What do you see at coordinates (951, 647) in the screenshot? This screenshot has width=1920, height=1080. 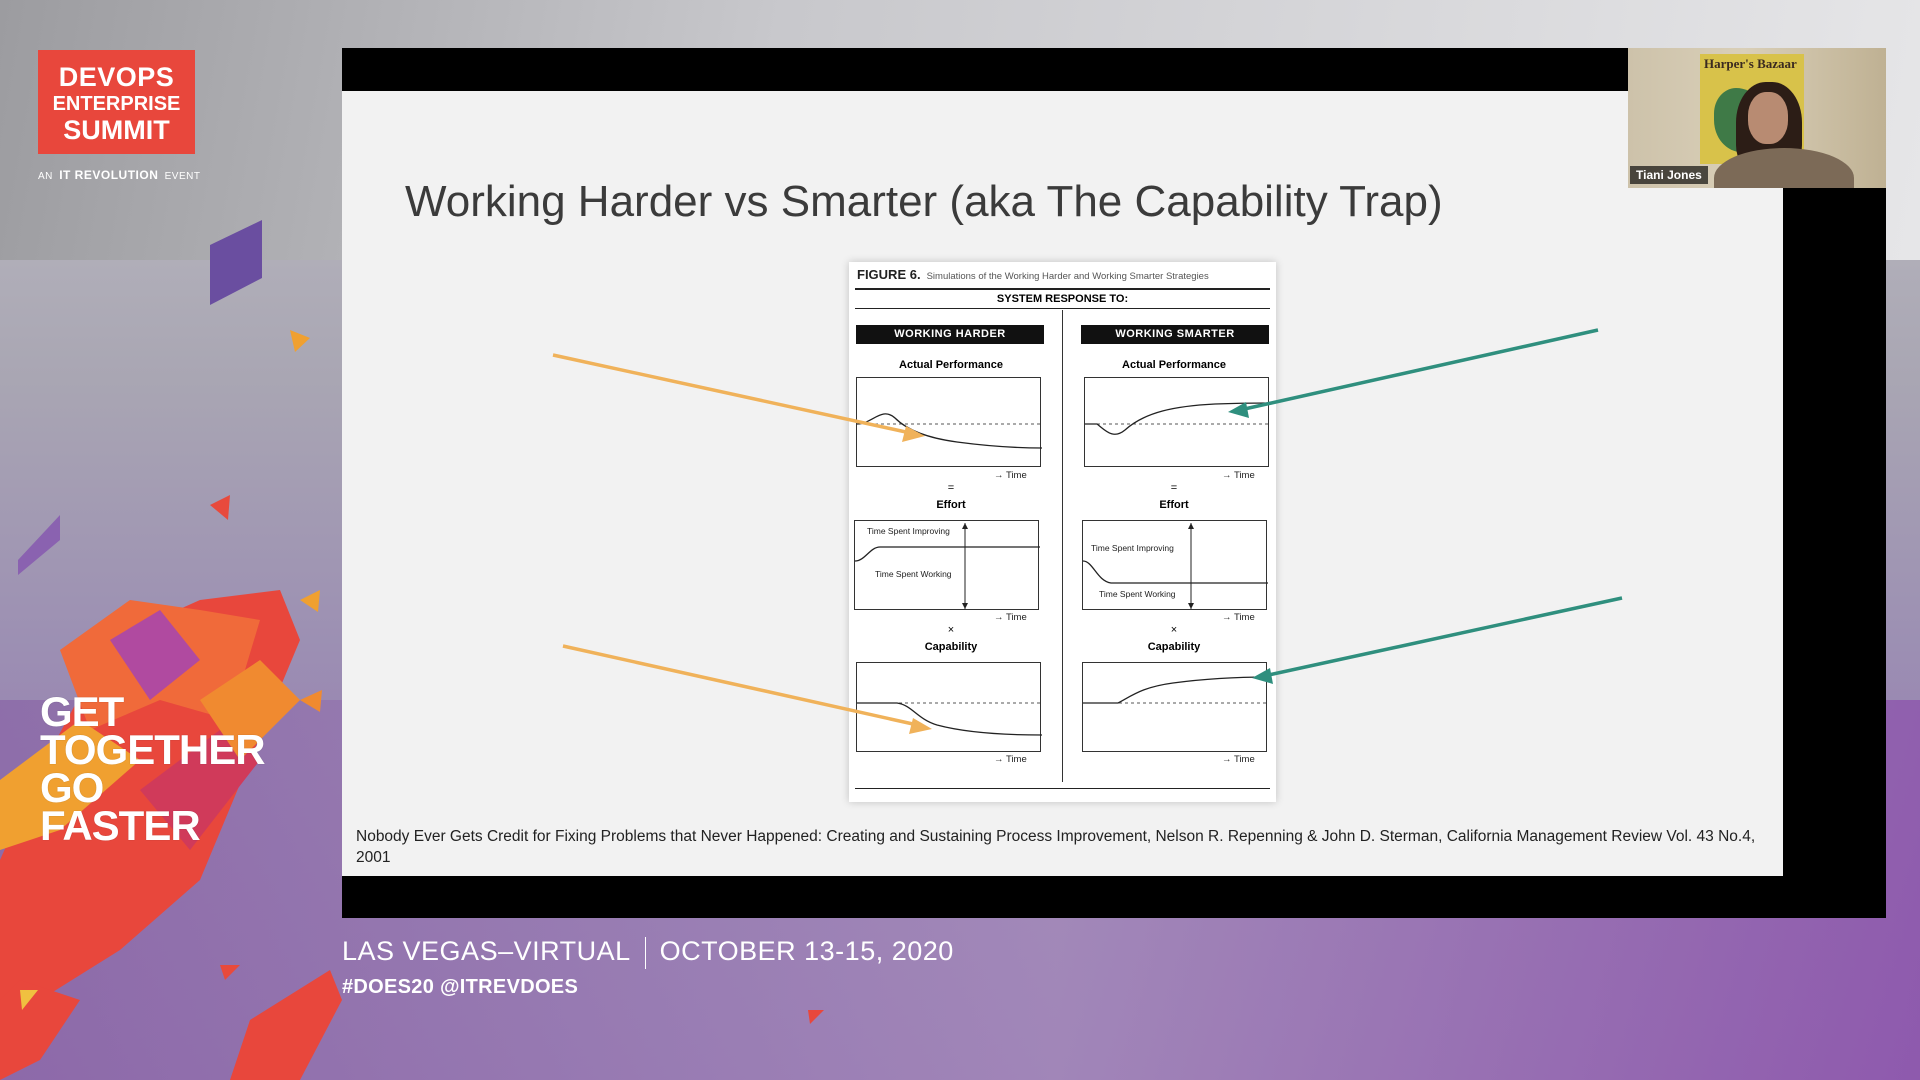 I see `harder-capability-label: Capability` at bounding box center [951, 647].